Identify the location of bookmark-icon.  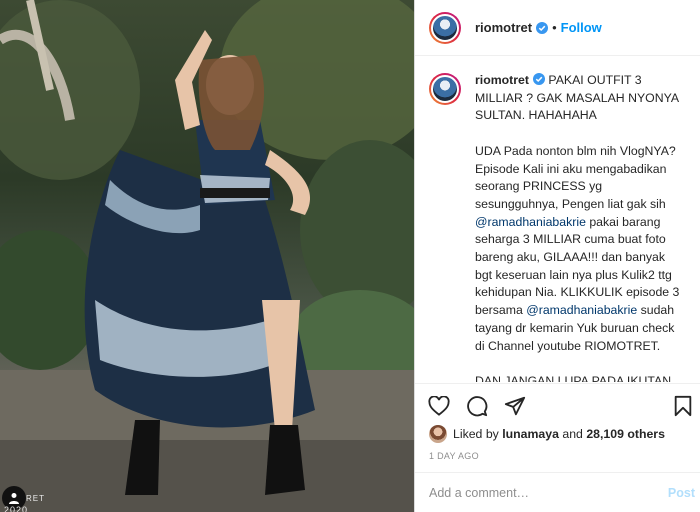
(683, 405).